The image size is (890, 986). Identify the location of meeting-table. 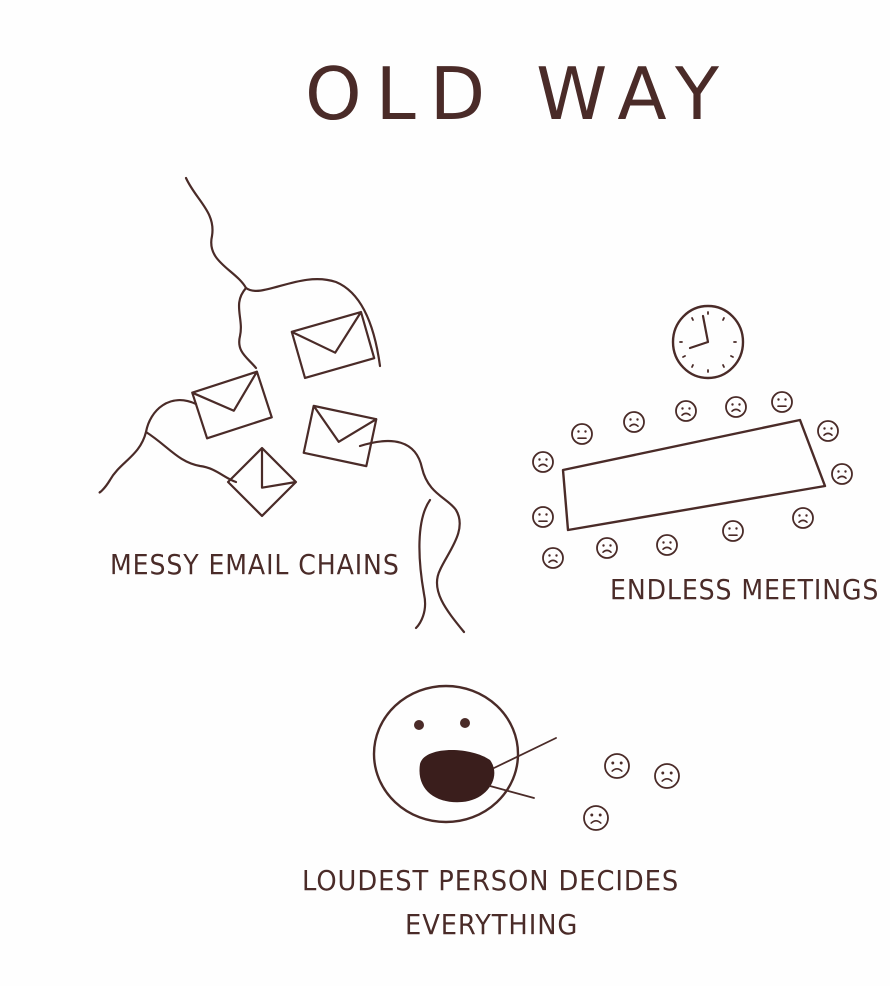
(694, 475).